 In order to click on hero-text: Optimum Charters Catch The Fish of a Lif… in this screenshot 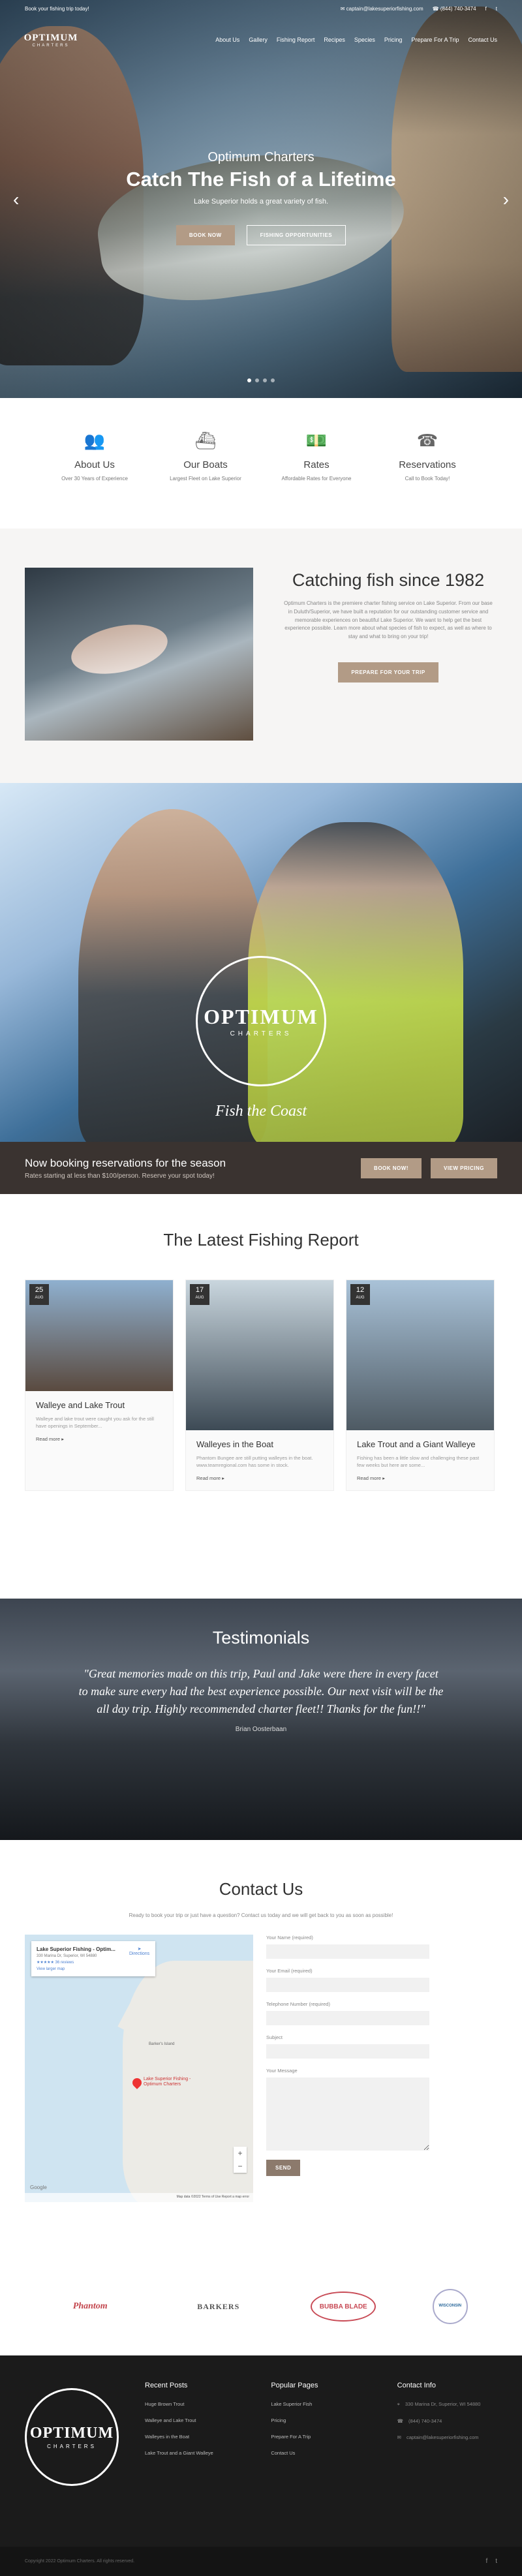, I will do `click(261, 178)`.